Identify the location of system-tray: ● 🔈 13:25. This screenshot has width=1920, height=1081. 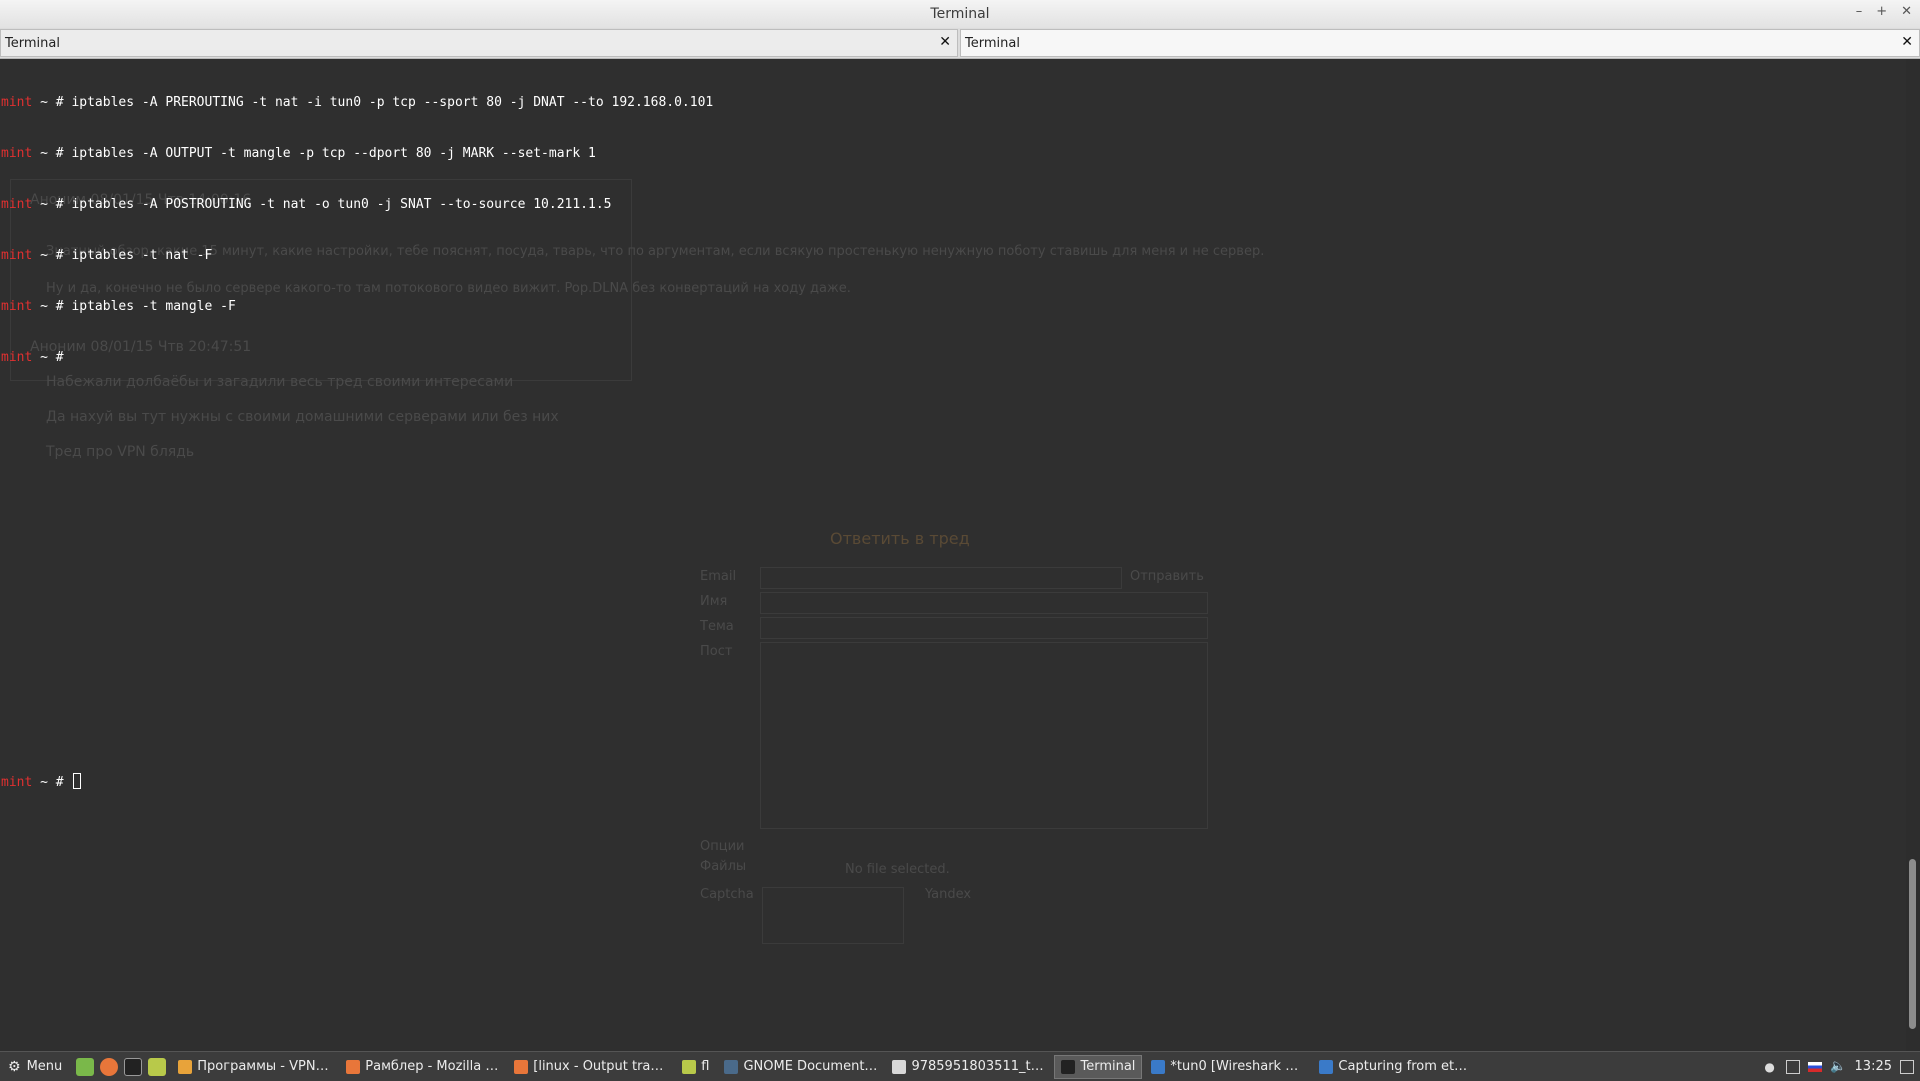
(1842, 1066).